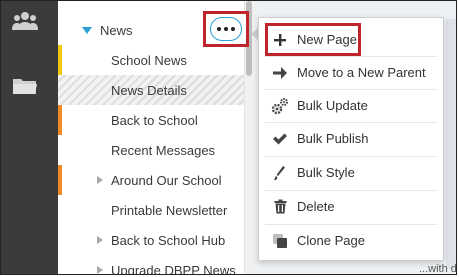 The height and width of the screenshot is (277, 459). What do you see at coordinates (451, 144) in the screenshot?
I see `content-strip` at bounding box center [451, 144].